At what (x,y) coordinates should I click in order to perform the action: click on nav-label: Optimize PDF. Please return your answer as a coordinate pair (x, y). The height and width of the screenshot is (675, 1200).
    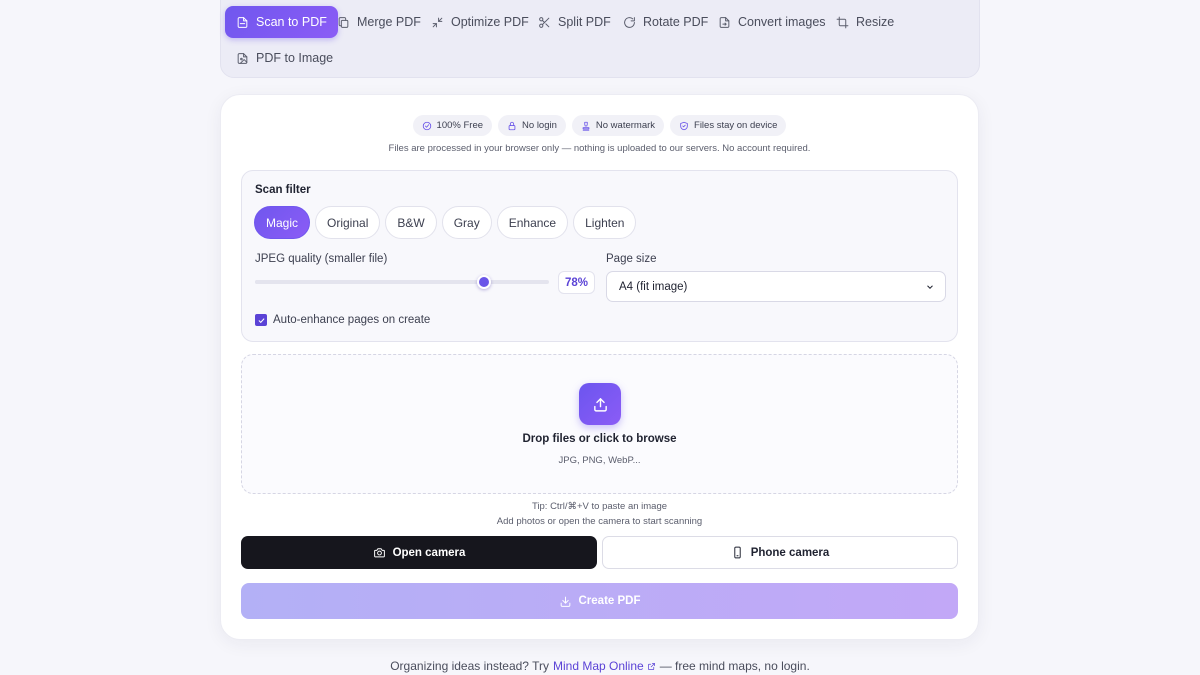
    Looking at the image, I should click on (490, 22).